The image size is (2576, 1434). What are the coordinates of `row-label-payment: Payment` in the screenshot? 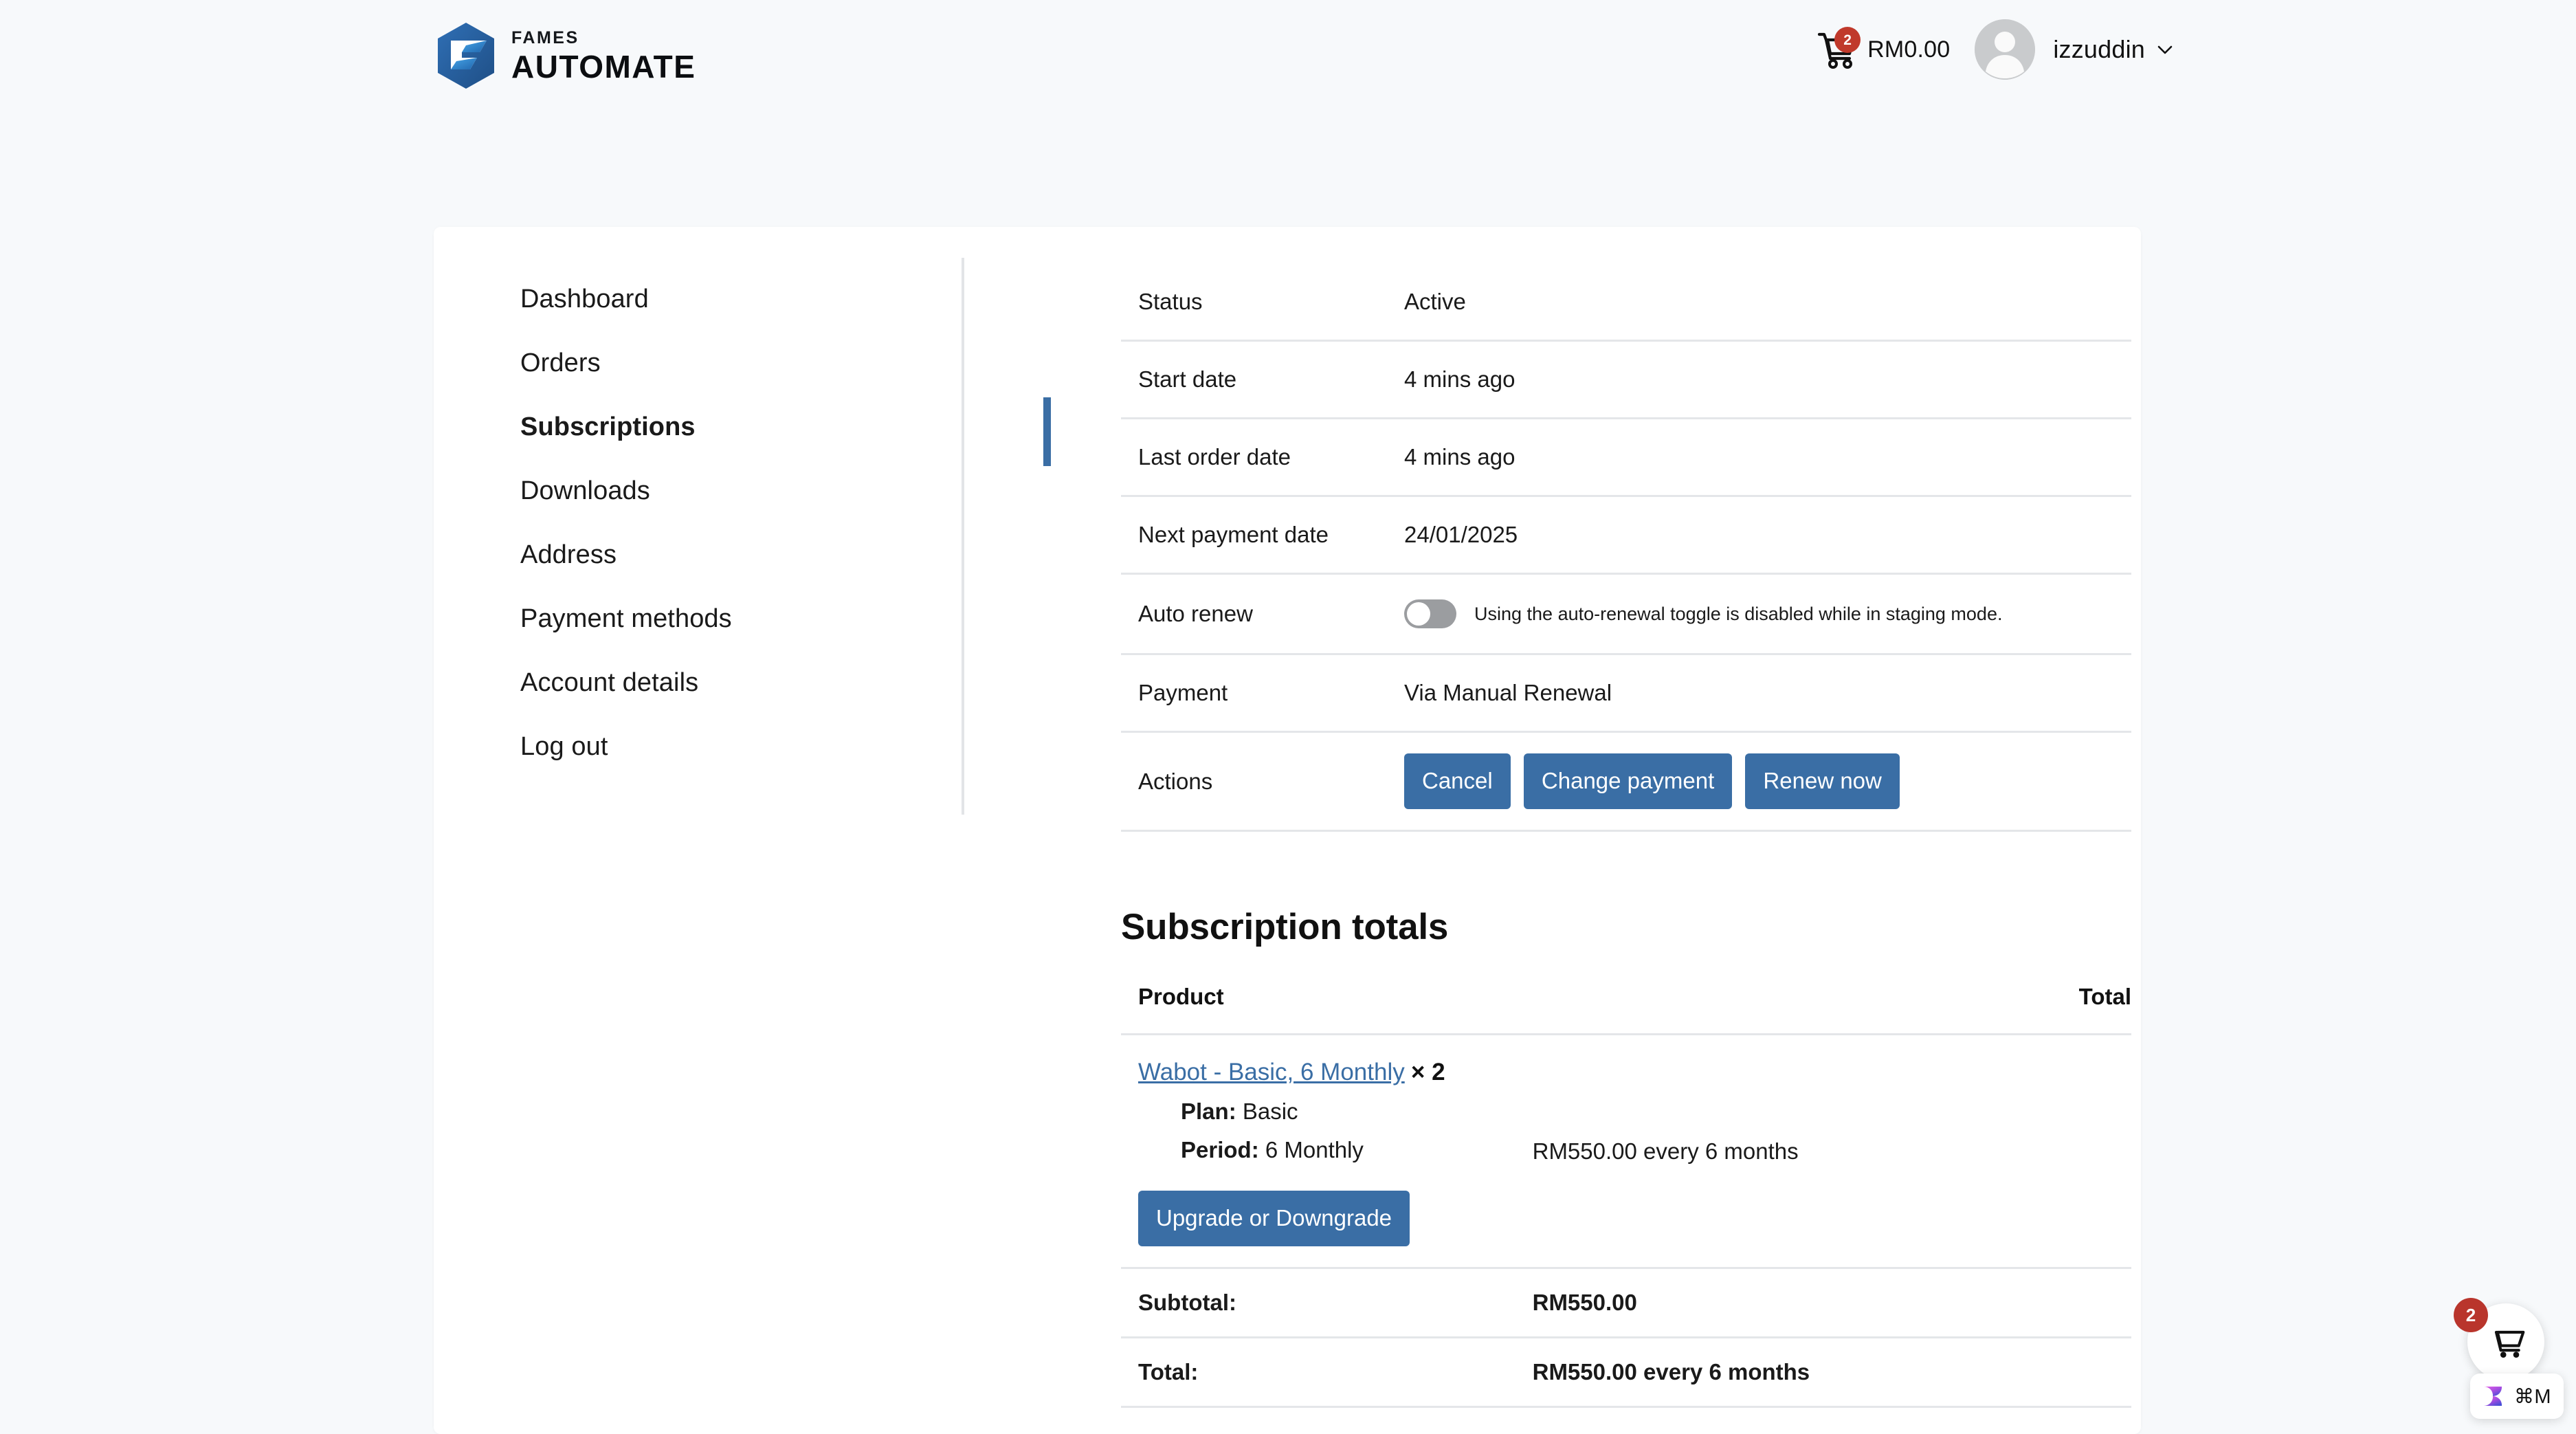 It's located at (1183, 692).